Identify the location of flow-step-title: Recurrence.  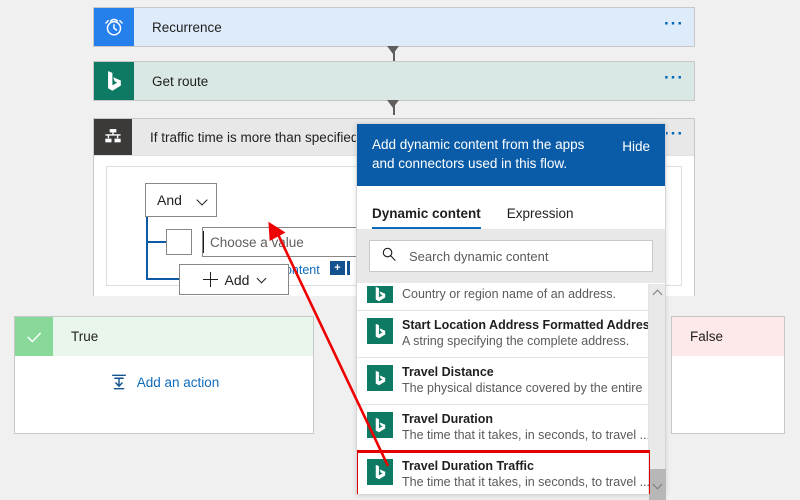
(187, 27).